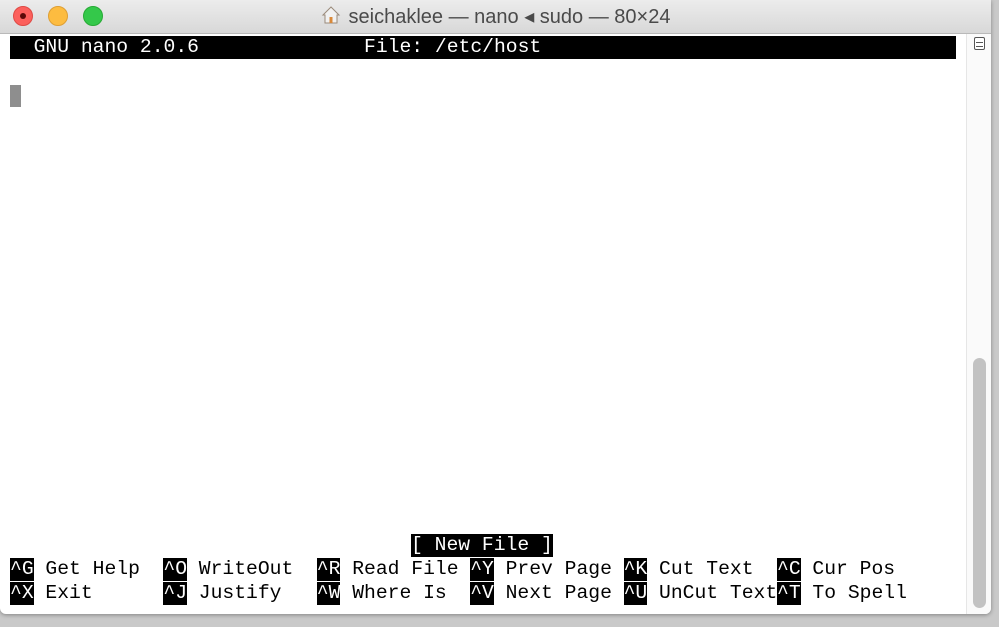 The height and width of the screenshot is (627, 999). What do you see at coordinates (399, 593) in the screenshot?
I see `shortcut-label: Where Is` at bounding box center [399, 593].